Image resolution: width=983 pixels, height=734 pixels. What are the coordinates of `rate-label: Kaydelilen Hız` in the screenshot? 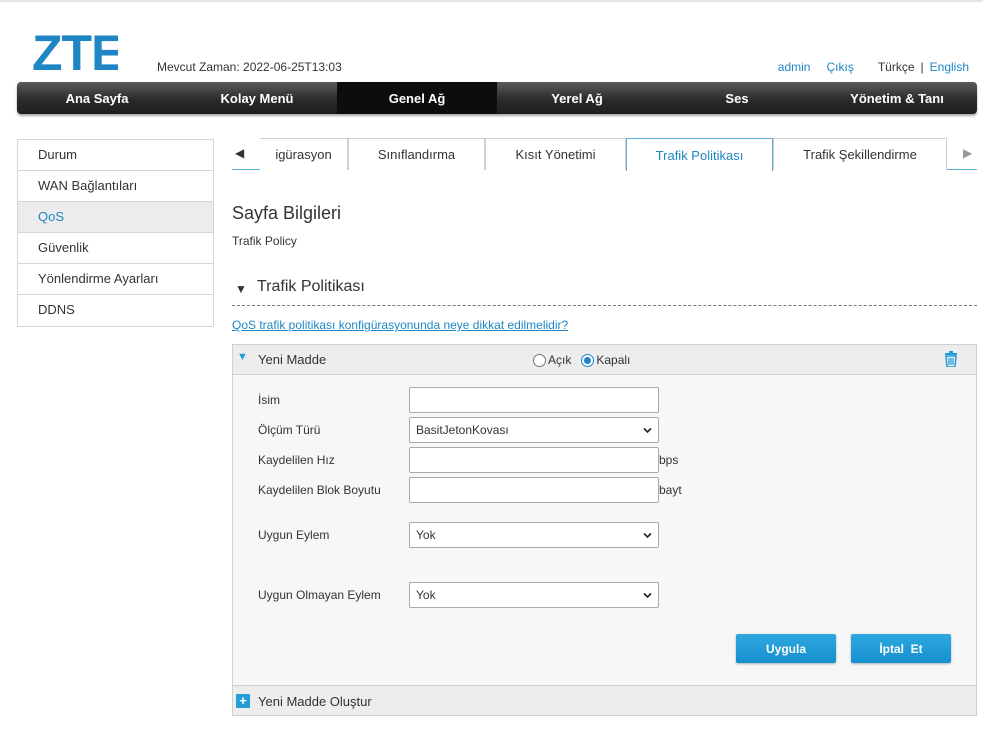 It's located at (296, 460).